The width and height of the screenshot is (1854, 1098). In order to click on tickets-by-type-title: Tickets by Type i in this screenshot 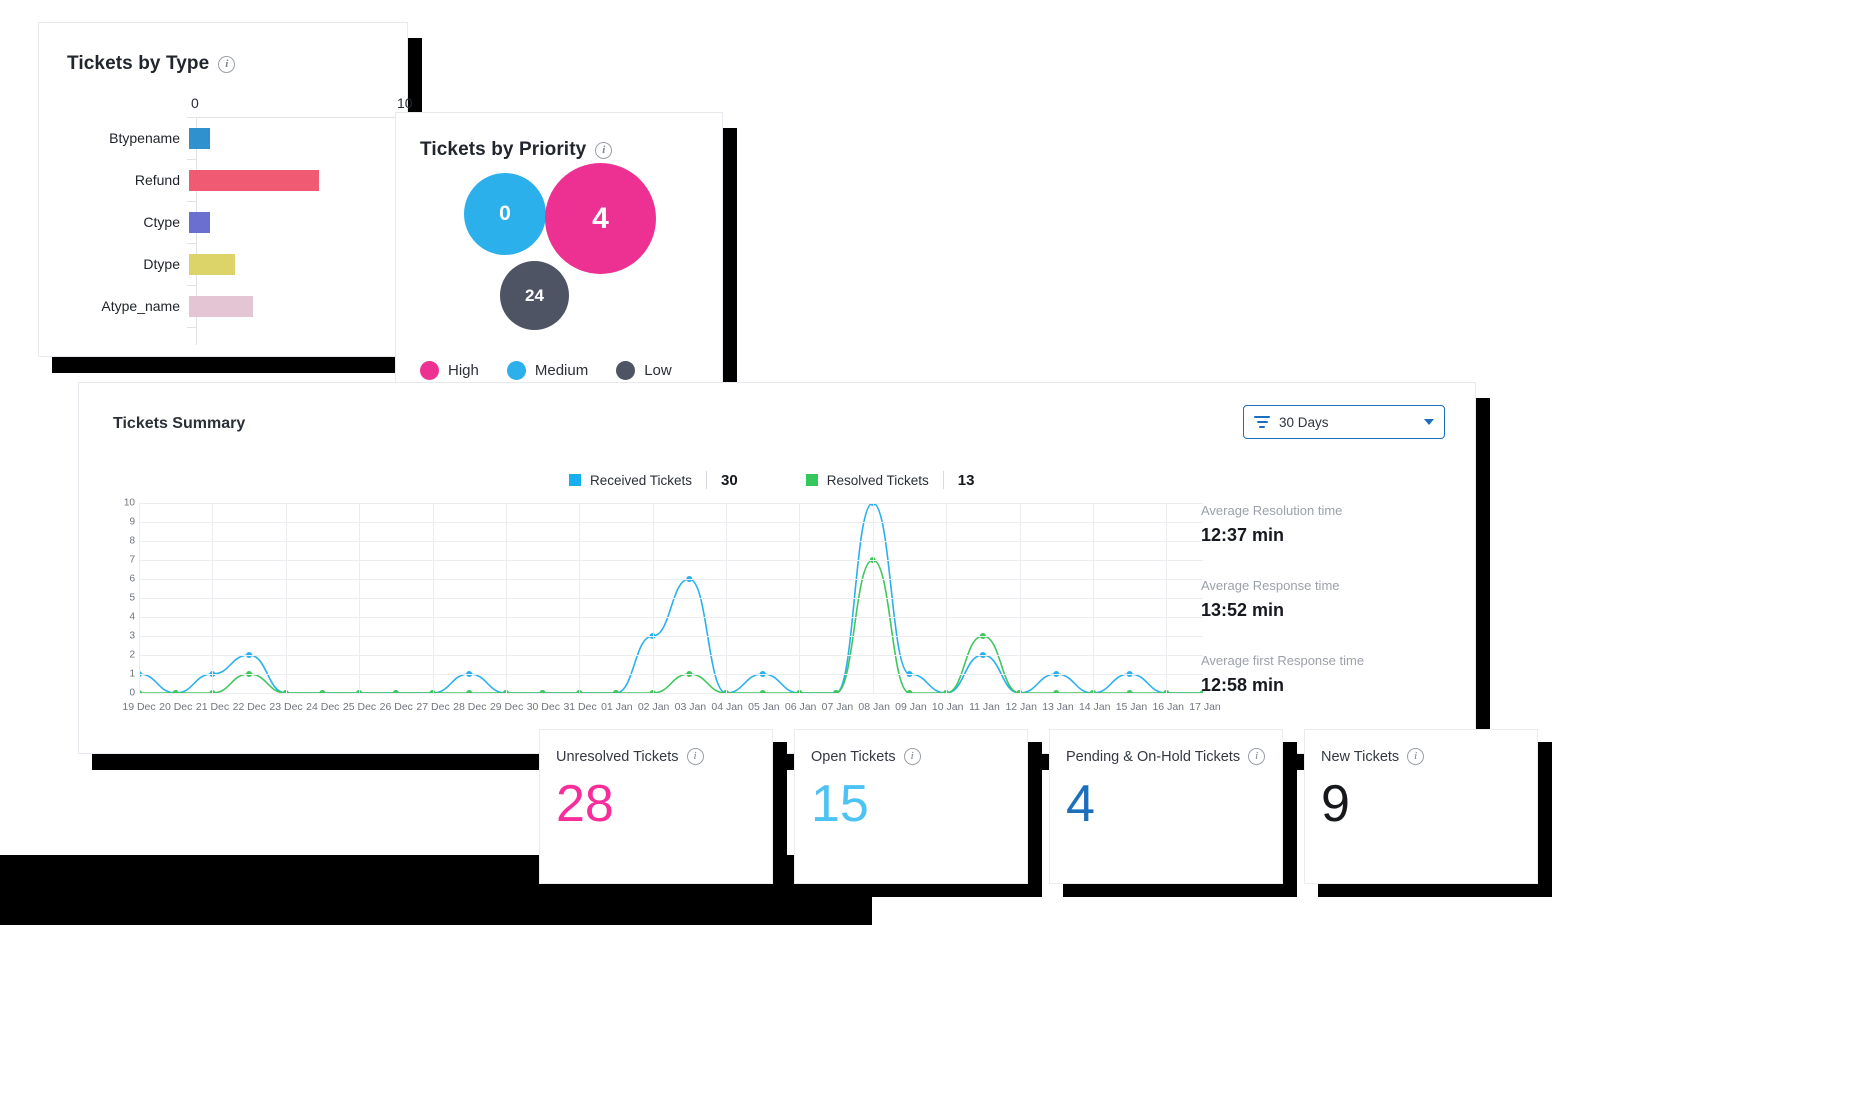, I will do `click(237, 64)`.